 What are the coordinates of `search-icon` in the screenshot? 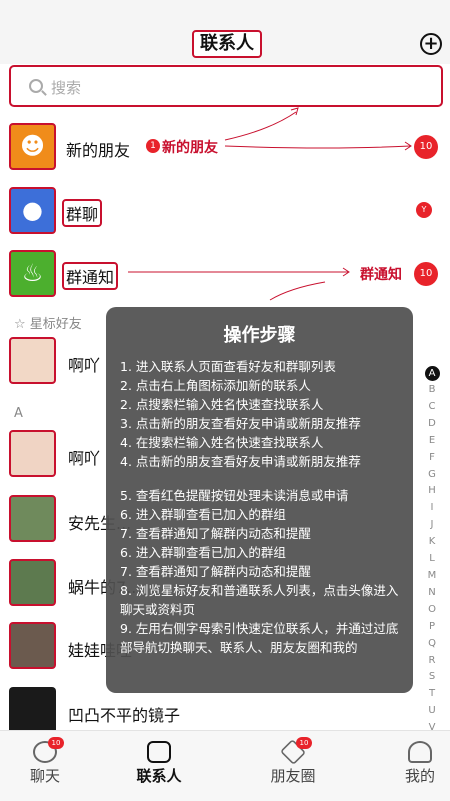 It's located at (36, 86).